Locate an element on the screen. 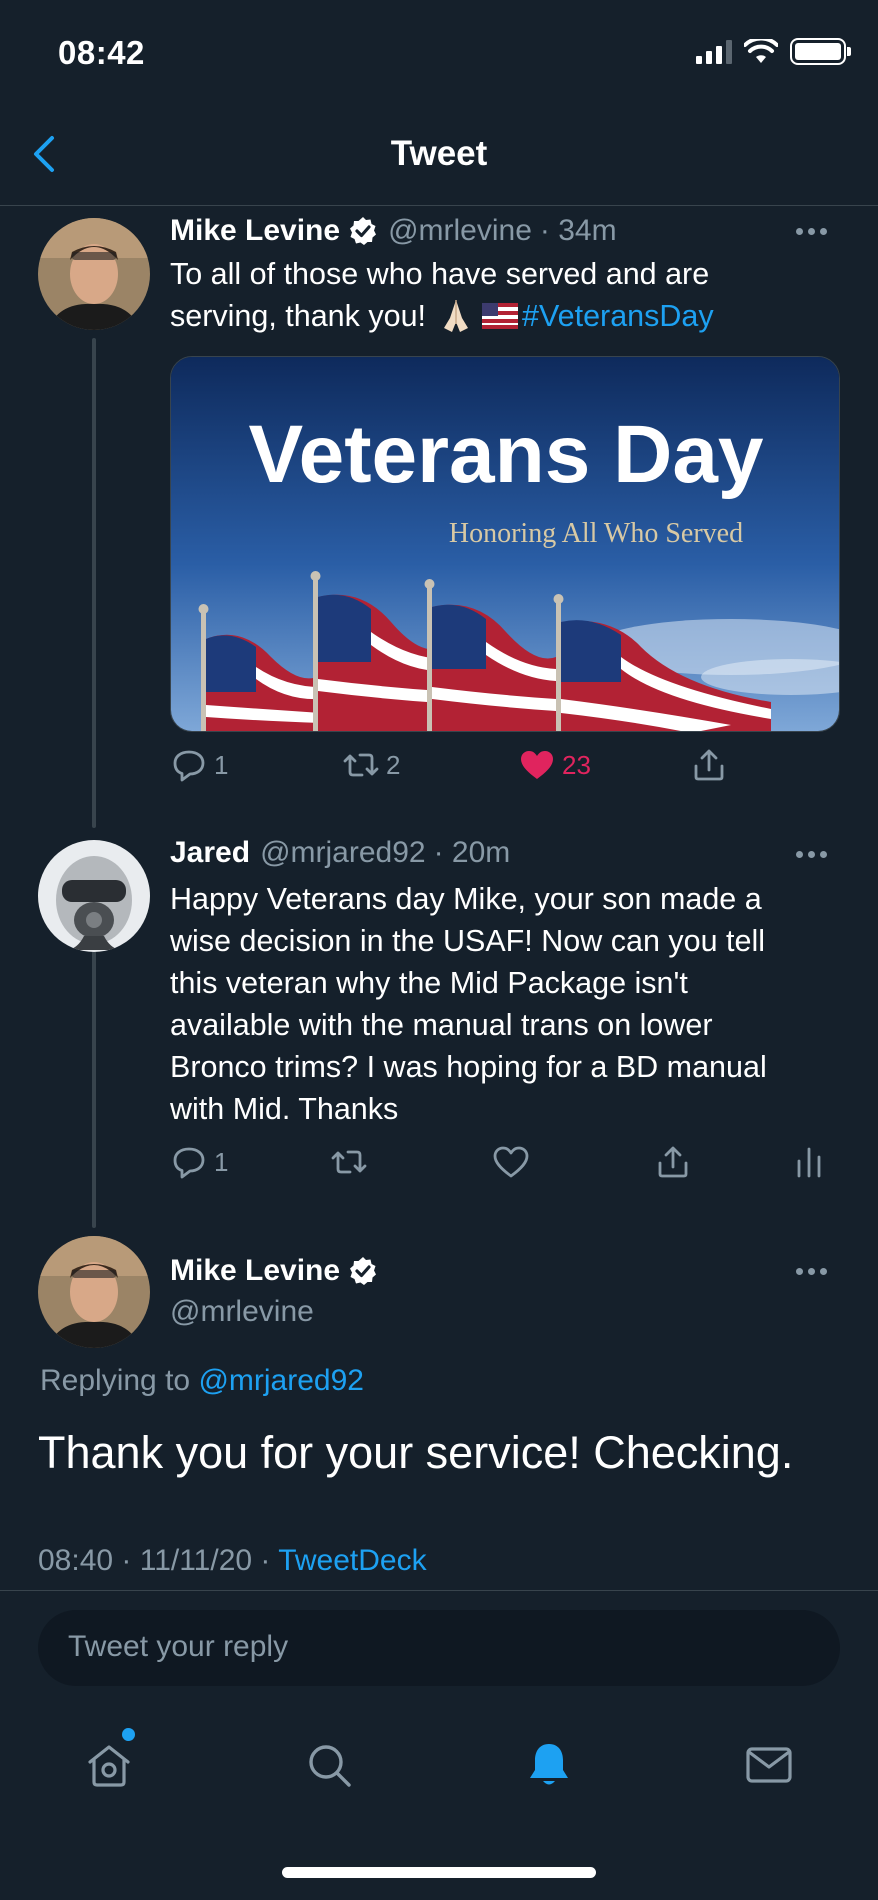 This screenshot has height=1900, width=878. media-subtitle: Honoring All Who Served is located at coordinates (596, 533).